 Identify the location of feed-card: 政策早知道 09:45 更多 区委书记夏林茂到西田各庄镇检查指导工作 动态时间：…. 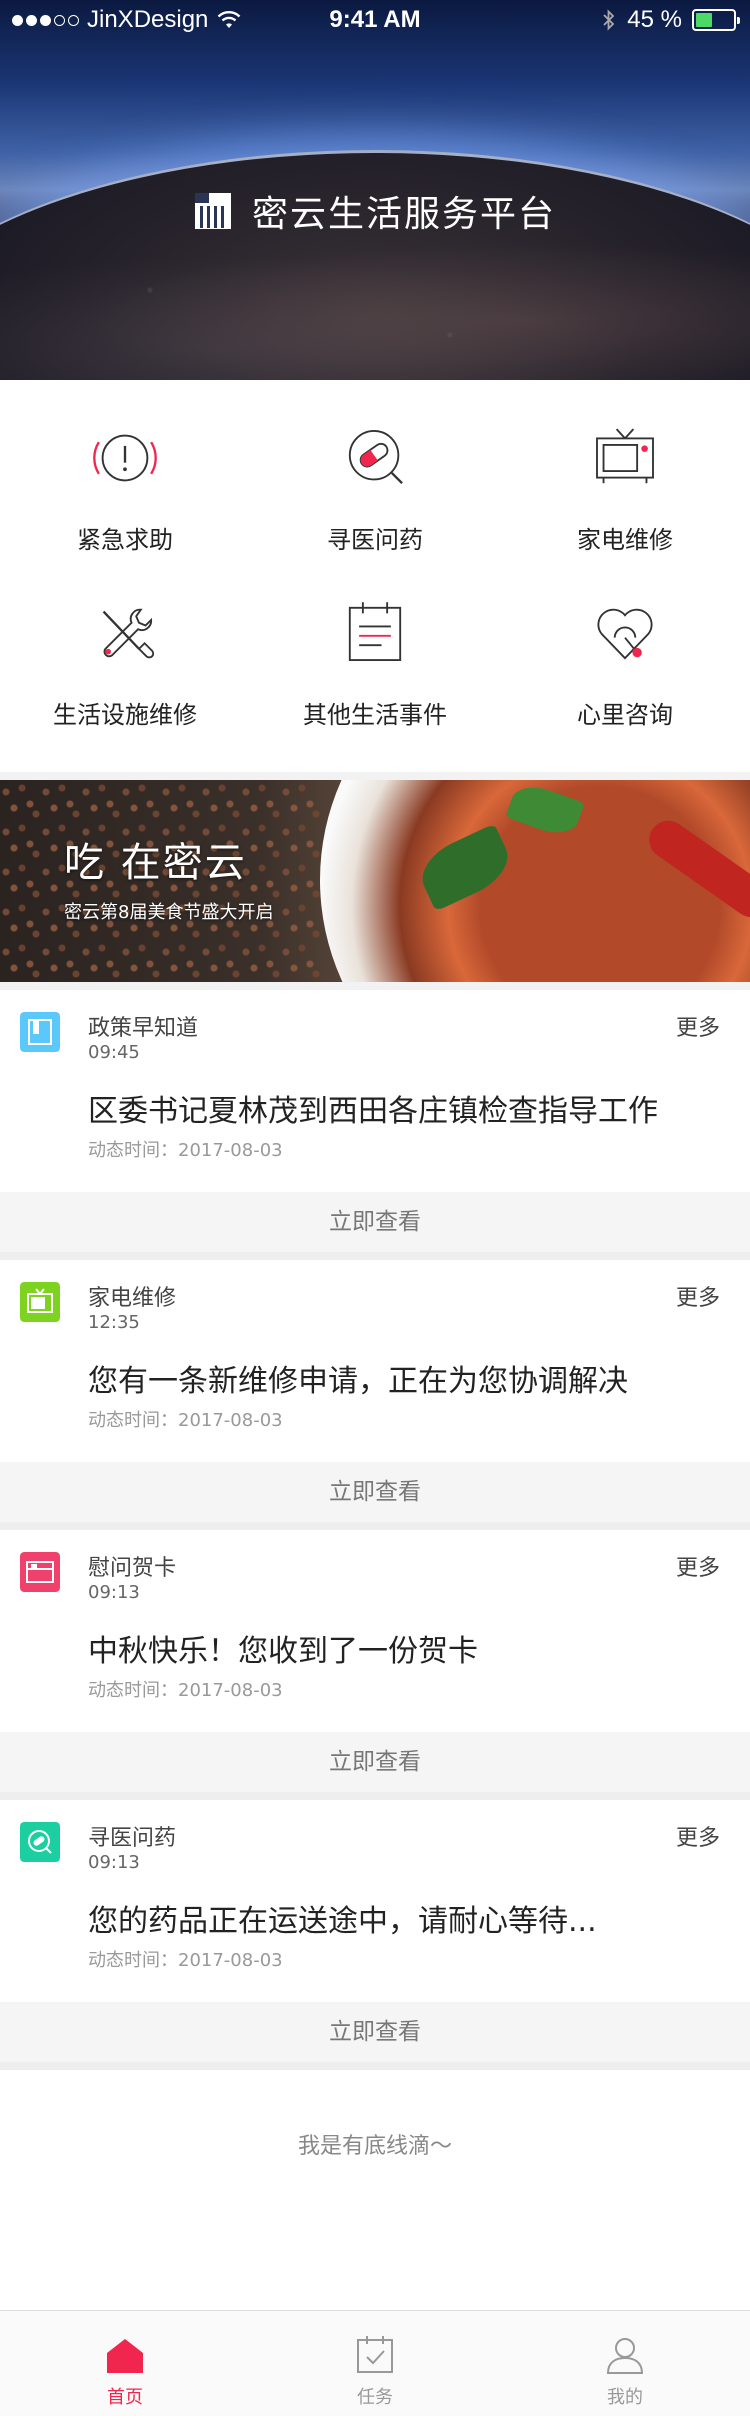
(375, 1125).